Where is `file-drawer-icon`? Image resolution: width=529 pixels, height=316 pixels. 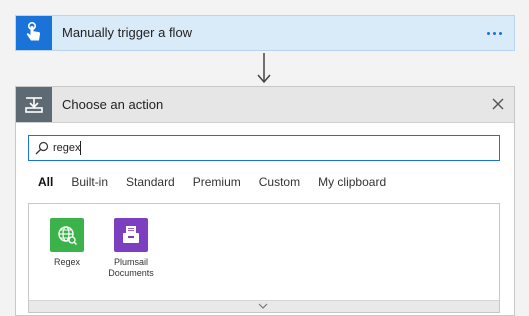 file-drawer-icon is located at coordinates (131, 234).